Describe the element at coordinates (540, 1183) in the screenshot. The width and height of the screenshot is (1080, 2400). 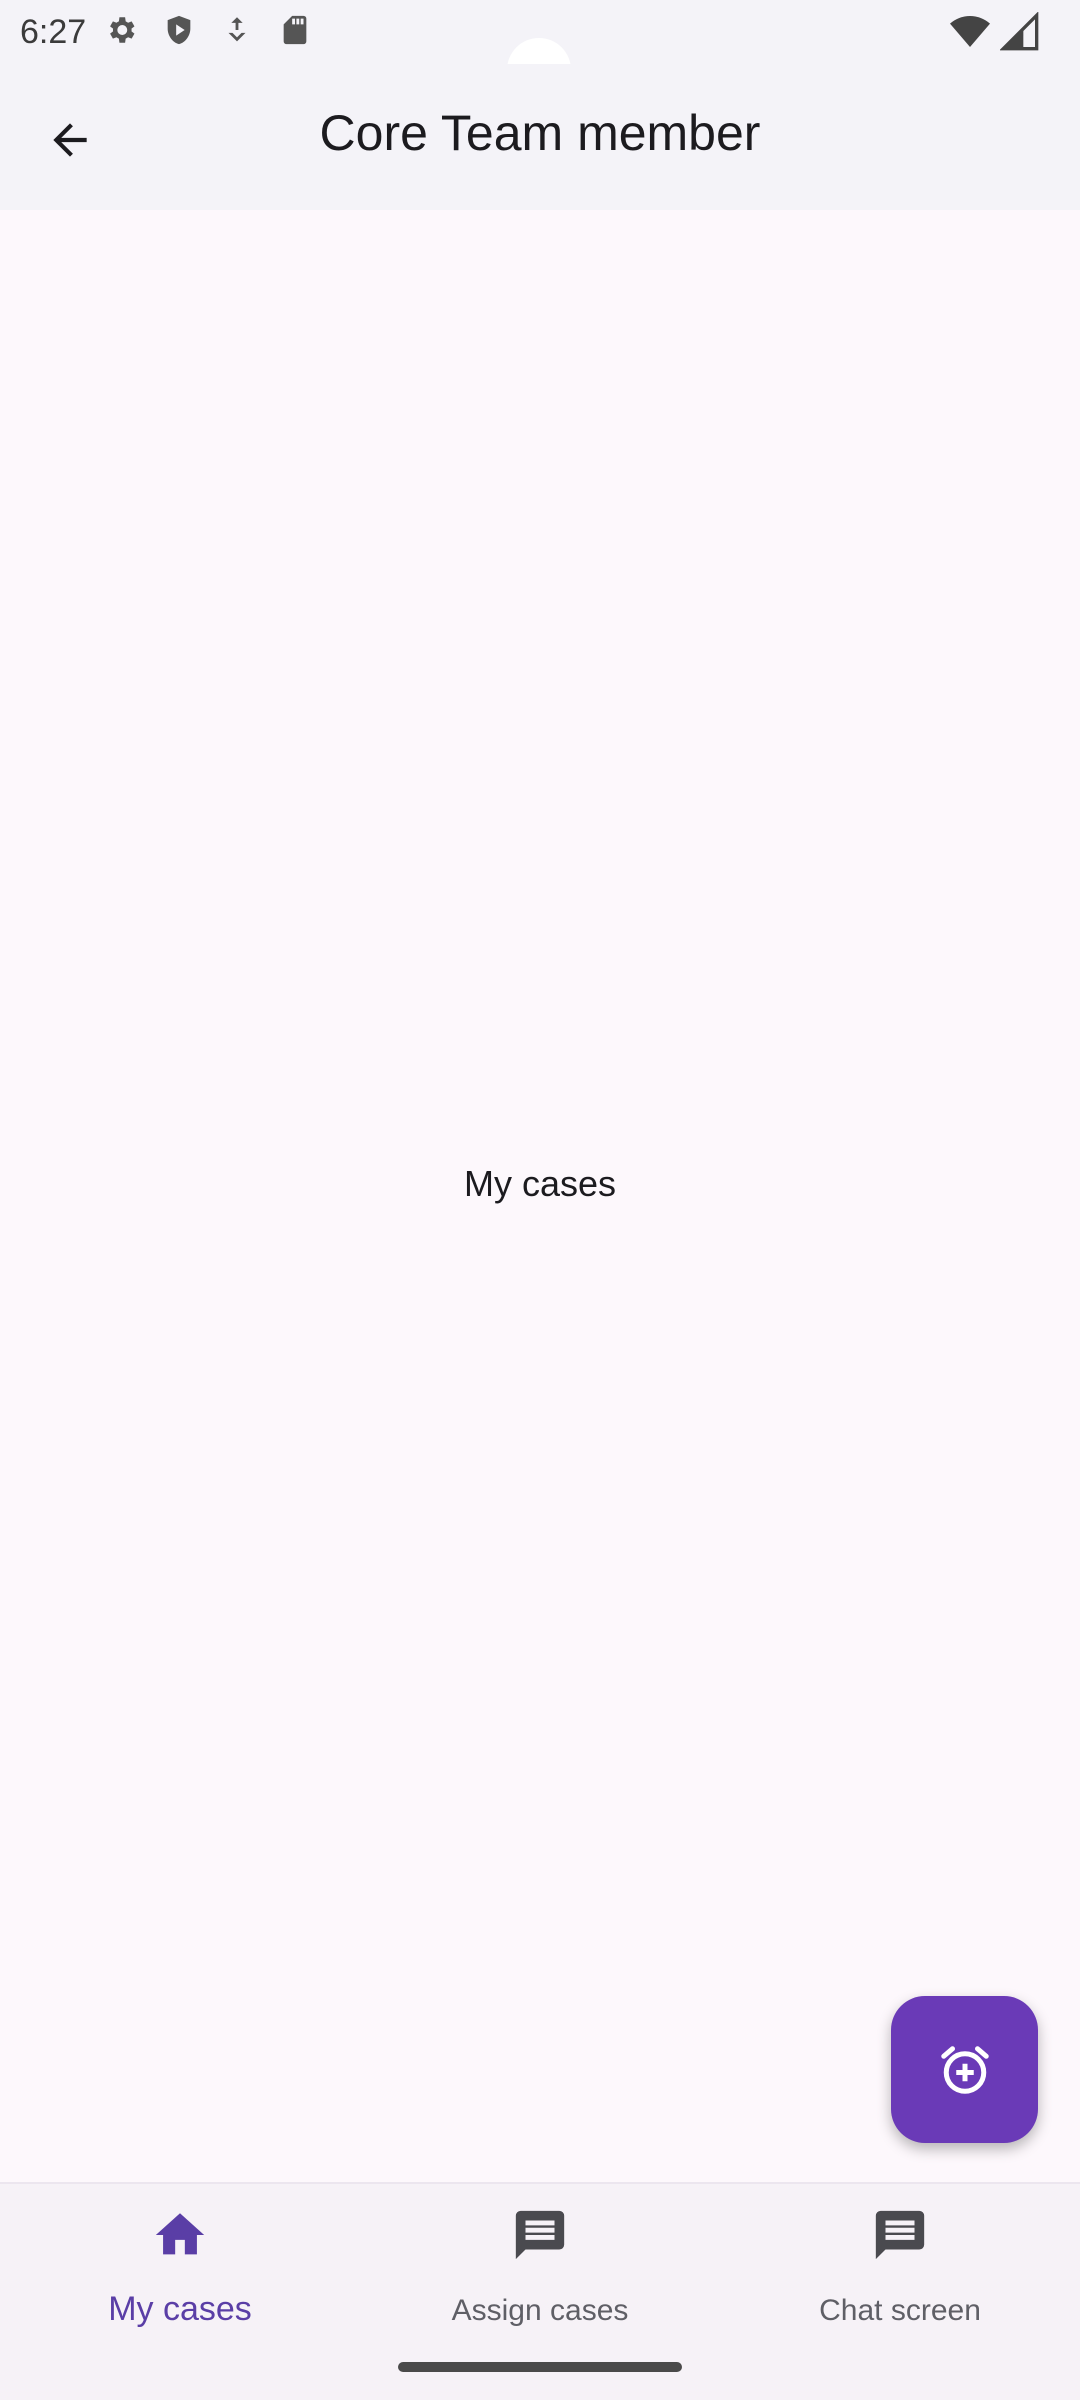
I see `content-text: My cases` at that location.